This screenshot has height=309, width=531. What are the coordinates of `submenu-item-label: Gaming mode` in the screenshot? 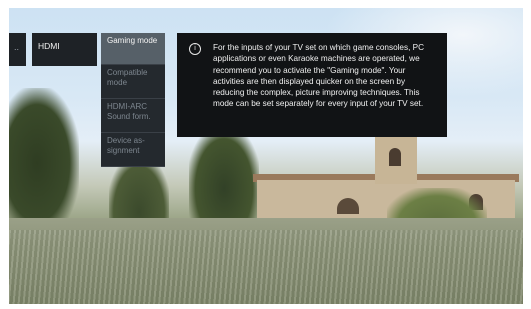 It's located at (132, 40).